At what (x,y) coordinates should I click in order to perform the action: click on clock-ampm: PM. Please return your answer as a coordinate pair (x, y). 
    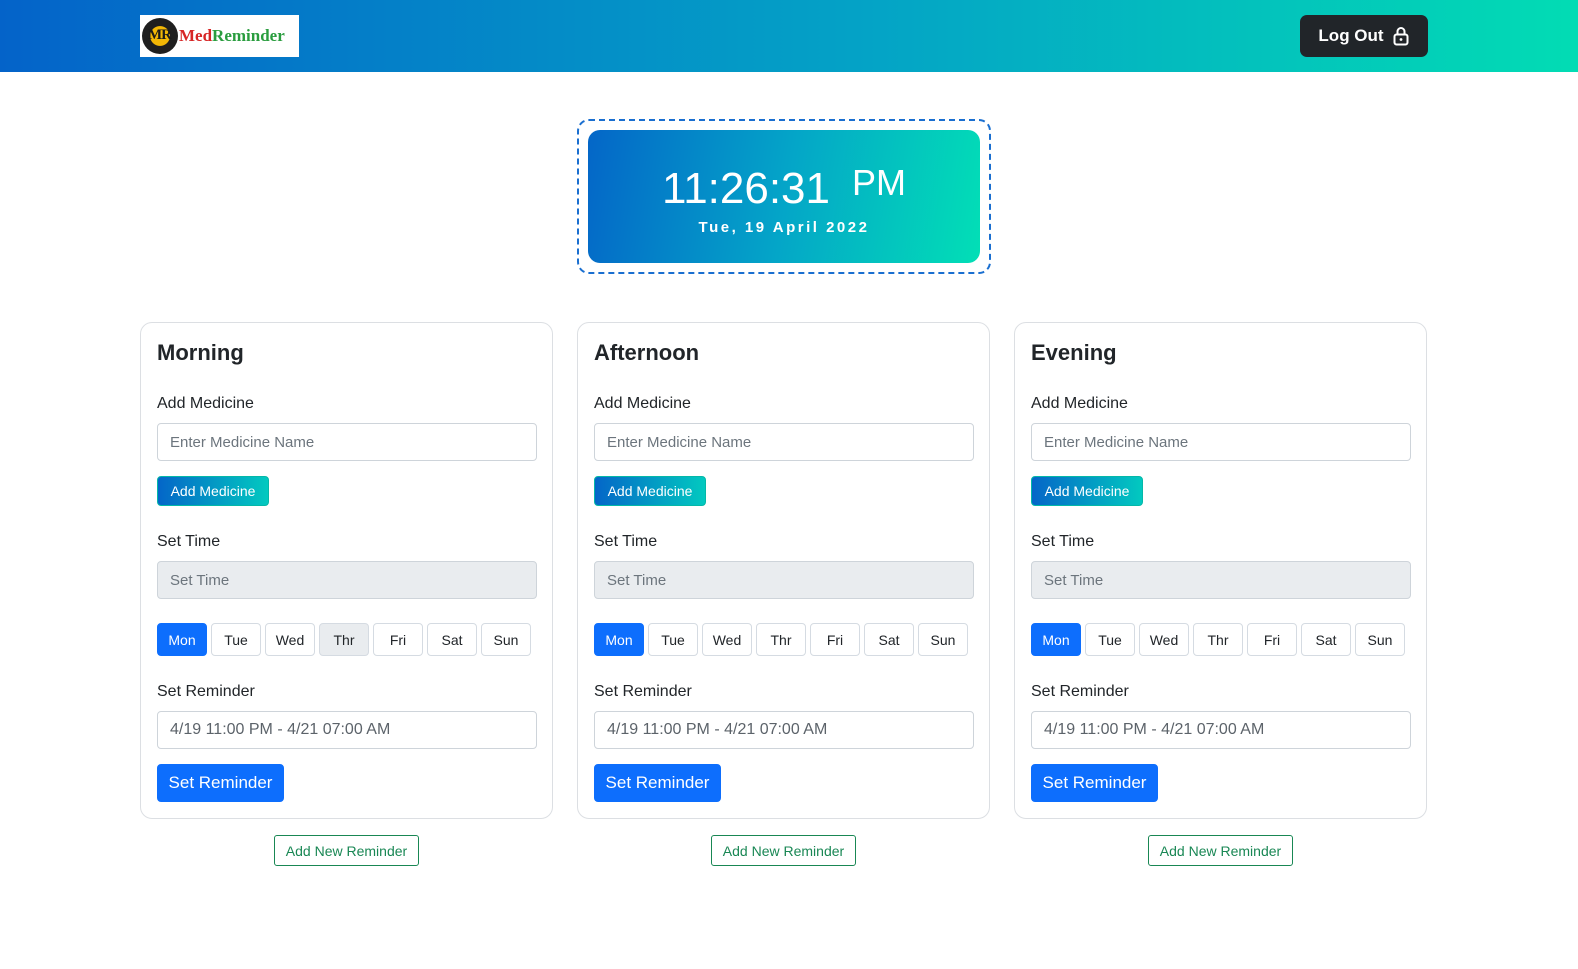
    Looking at the image, I should click on (879, 182).